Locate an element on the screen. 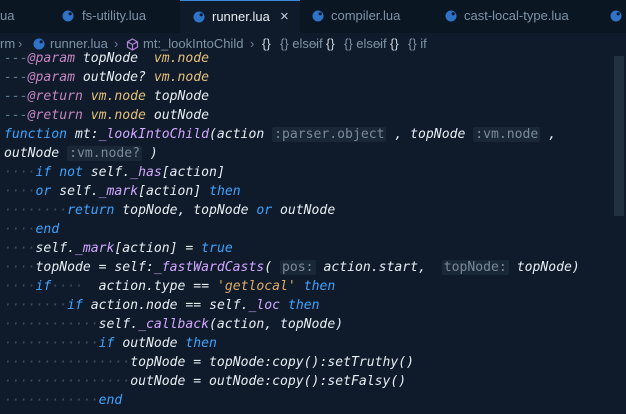 The height and width of the screenshot is (414, 626). tab-runner: runner.lua × is located at coordinates (240, 16).